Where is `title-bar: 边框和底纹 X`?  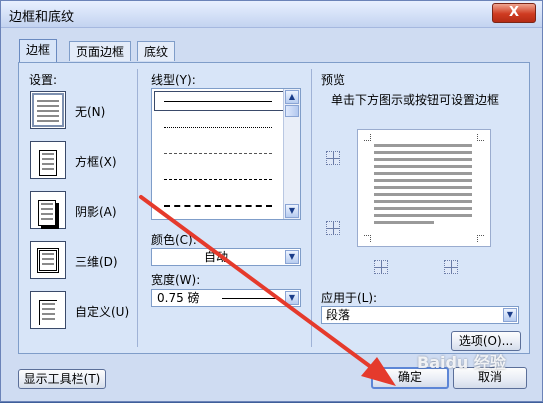 title-bar: 边框和底纹 X is located at coordinates (271, 14).